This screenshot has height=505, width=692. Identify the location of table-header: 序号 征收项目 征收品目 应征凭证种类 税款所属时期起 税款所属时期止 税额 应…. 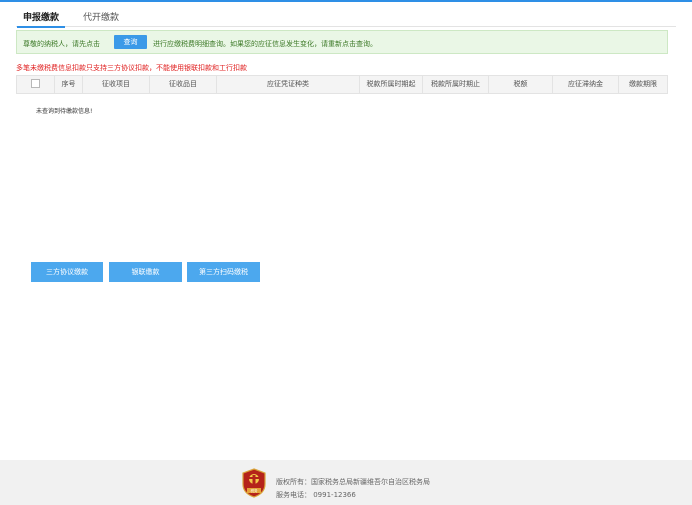
(342, 84).